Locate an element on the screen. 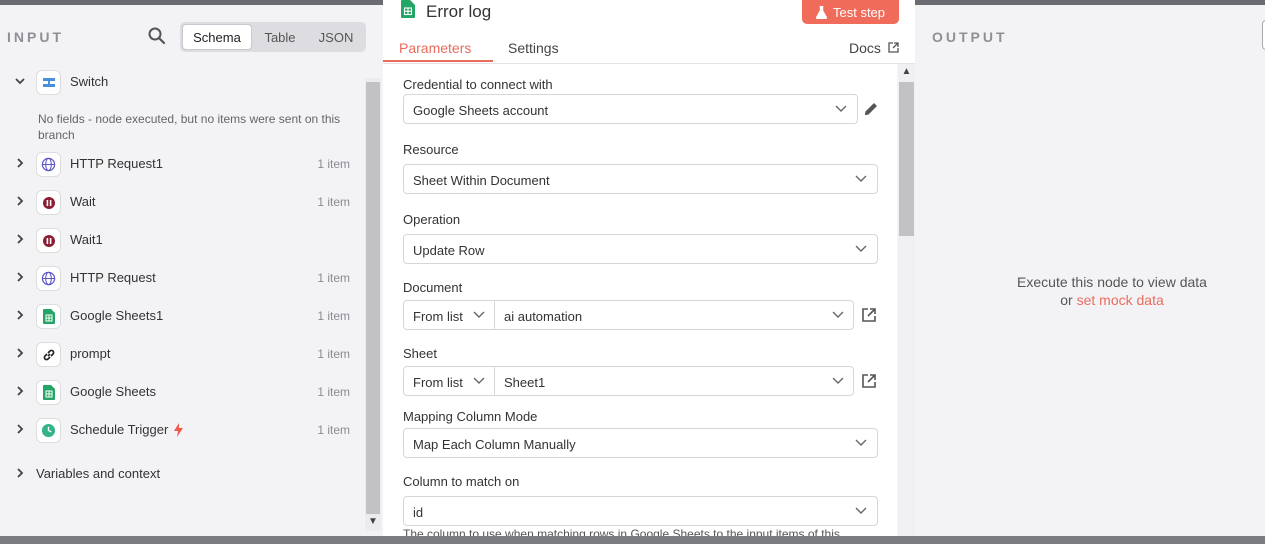 The height and width of the screenshot is (544, 1265). variables-and-context: Variables and context is located at coordinates (98, 473).